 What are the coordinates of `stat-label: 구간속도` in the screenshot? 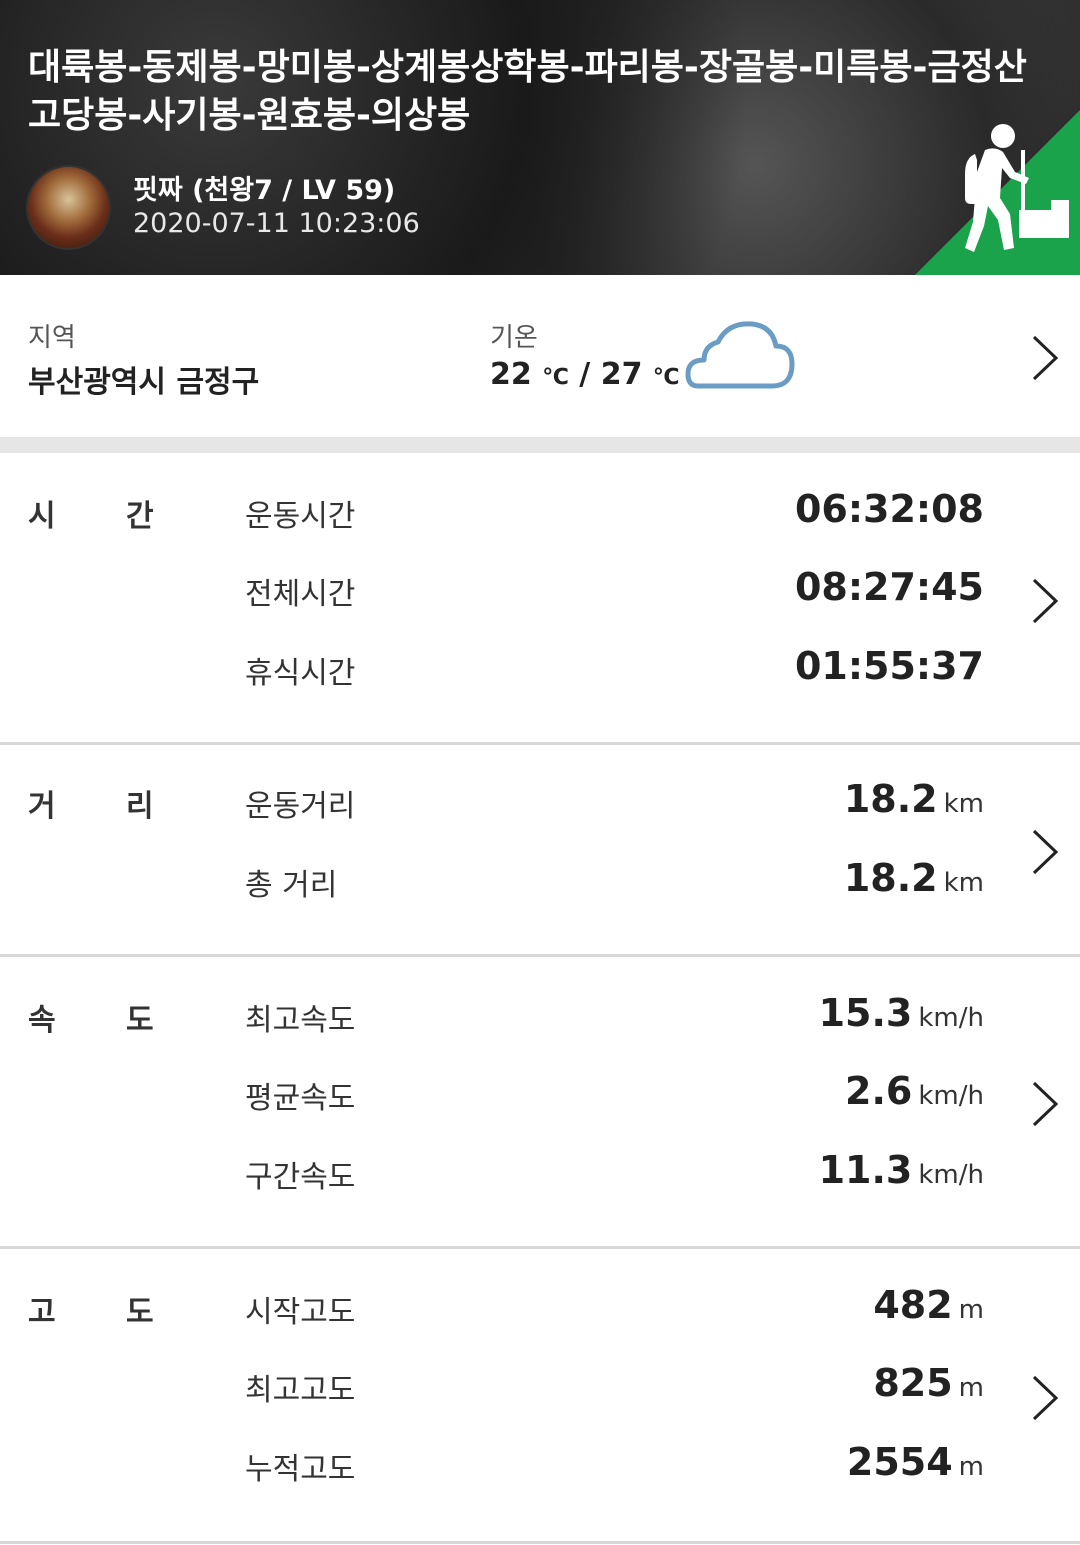 It's located at (300, 1177).